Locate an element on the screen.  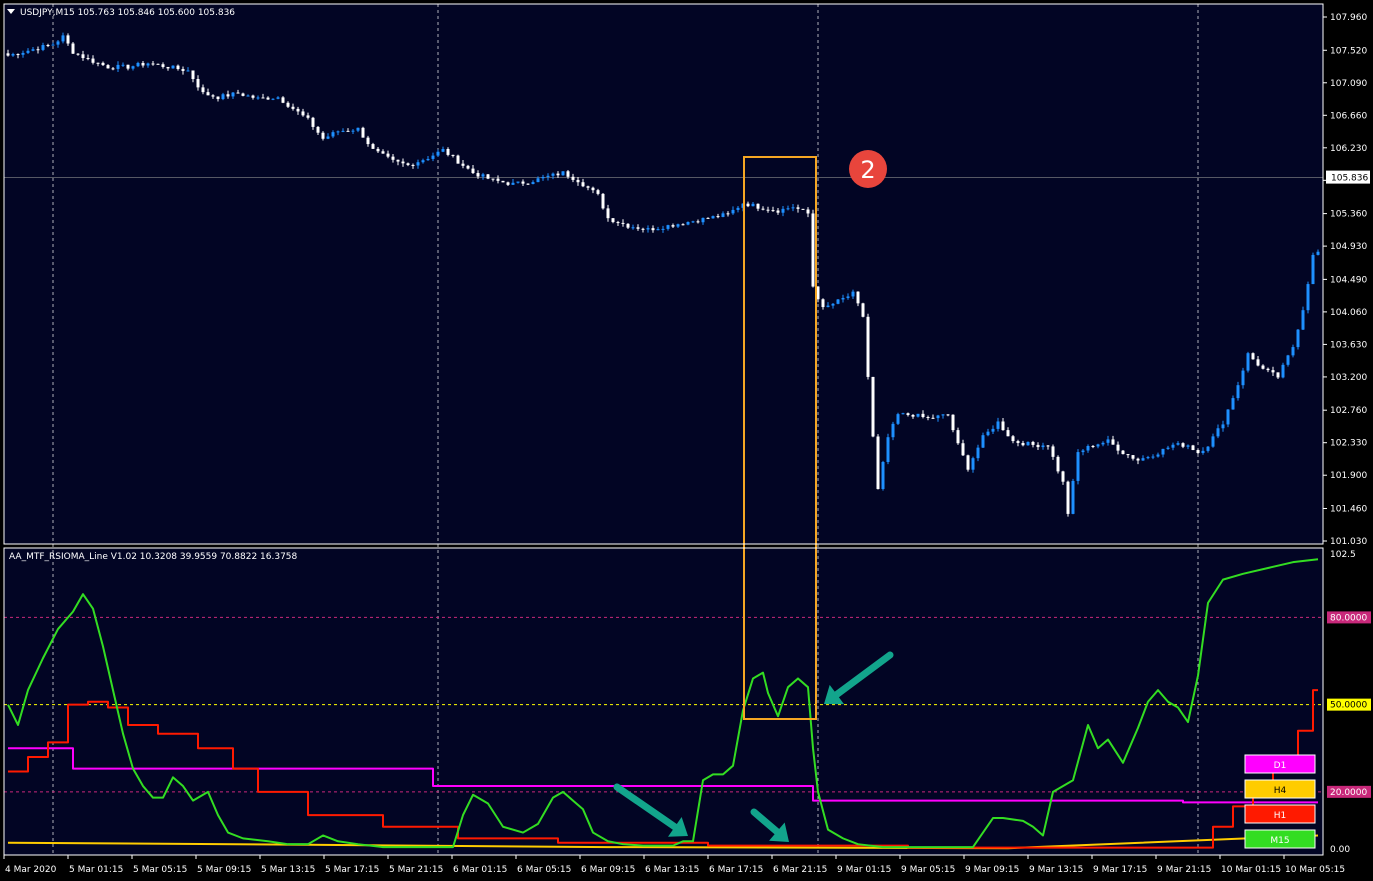
time-tick-label: 6 Mar 01:15 is located at coordinates (480, 870).